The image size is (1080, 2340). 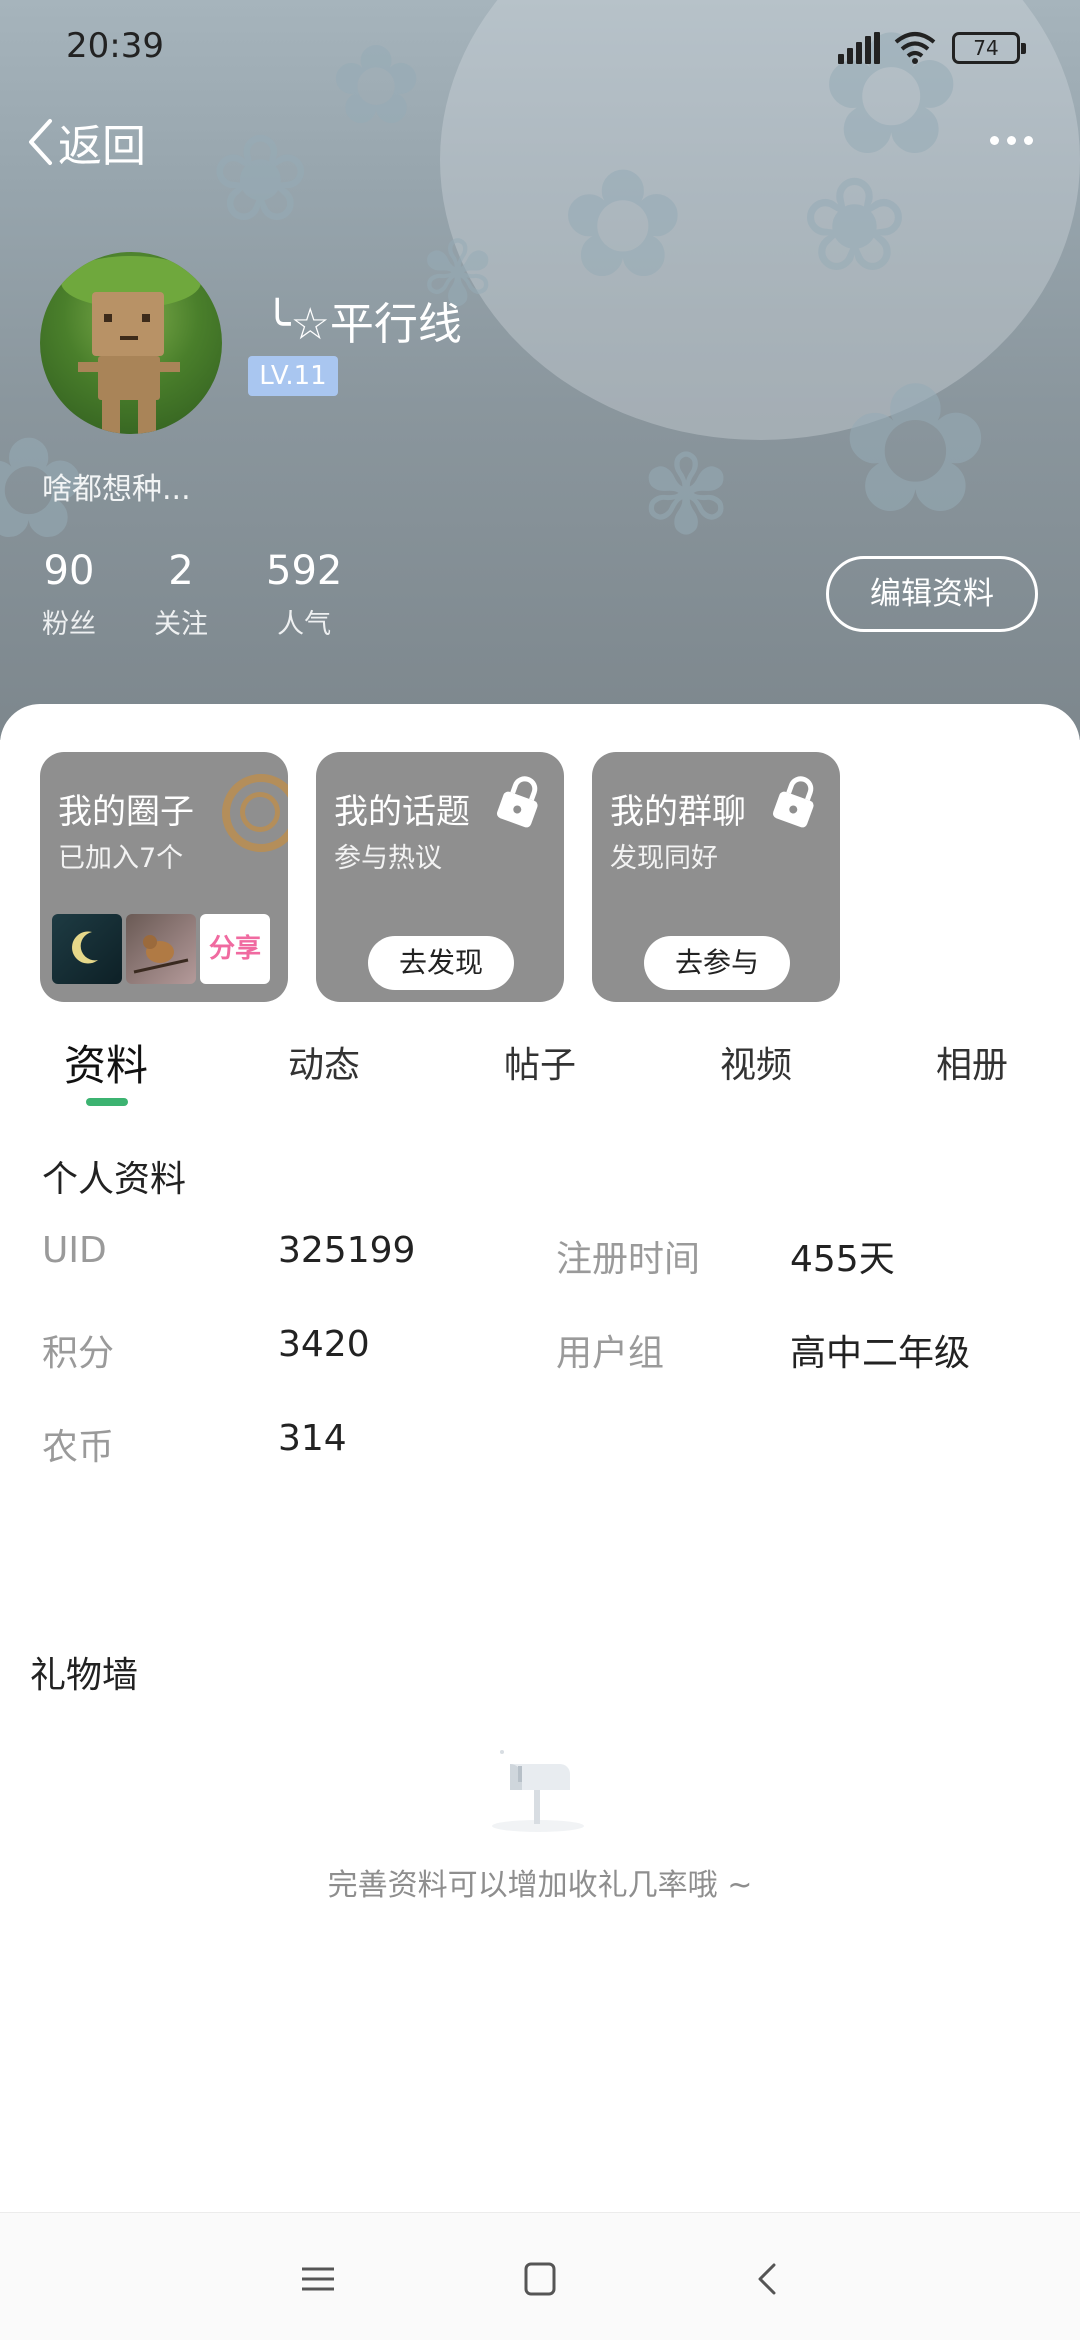 I want to click on info-value: 325199, so click(x=347, y=1250).